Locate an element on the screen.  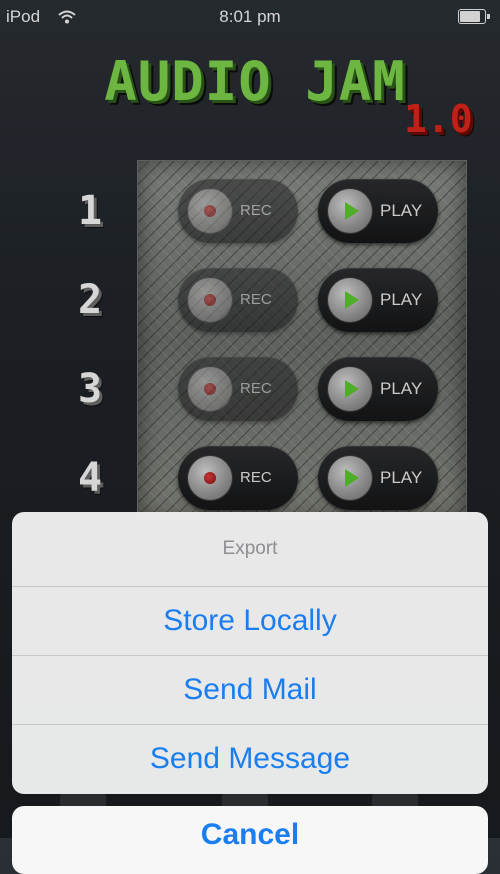
send-message-button: Send Message is located at coordinates (250, 759).